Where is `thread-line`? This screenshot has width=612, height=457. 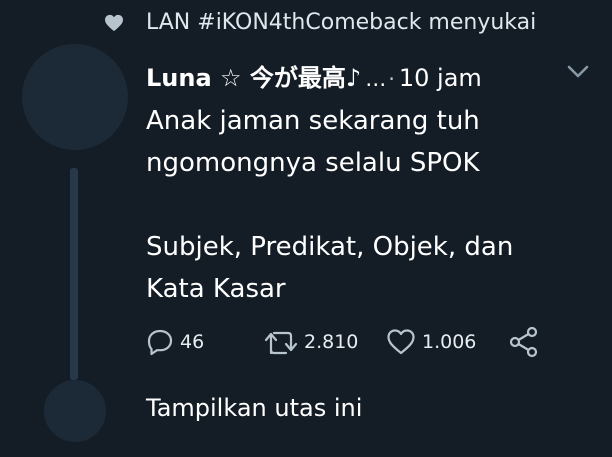
thread-line is located at coordinates (74, 274).